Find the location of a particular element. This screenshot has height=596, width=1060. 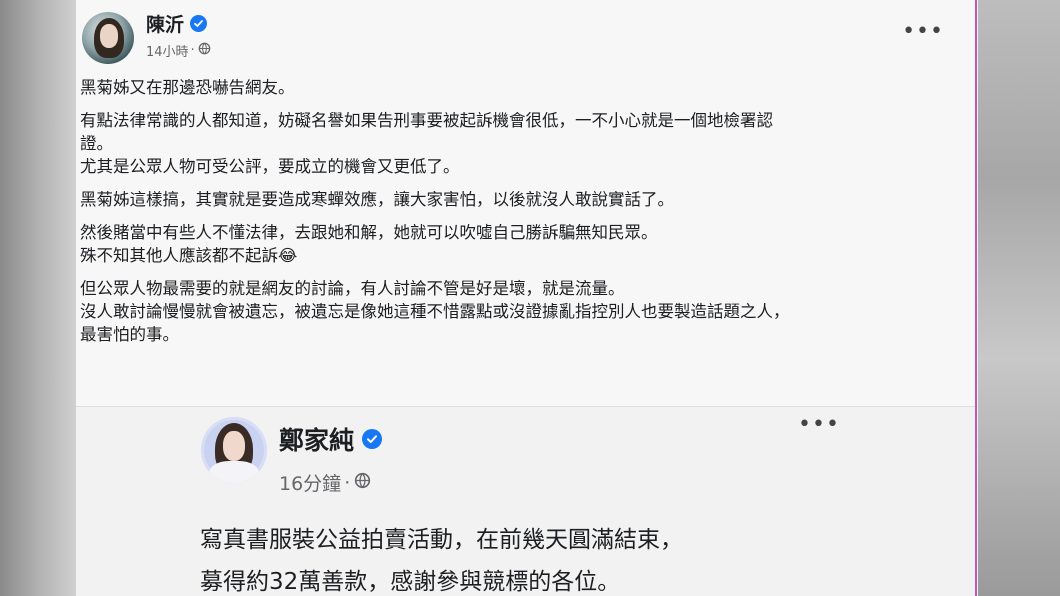

post-line: 然後賭當中有些人不懂法律，去跟她和解，她就可以吹噓自己勝訴騙無知民眾。 is located at coordinates (369, 232).